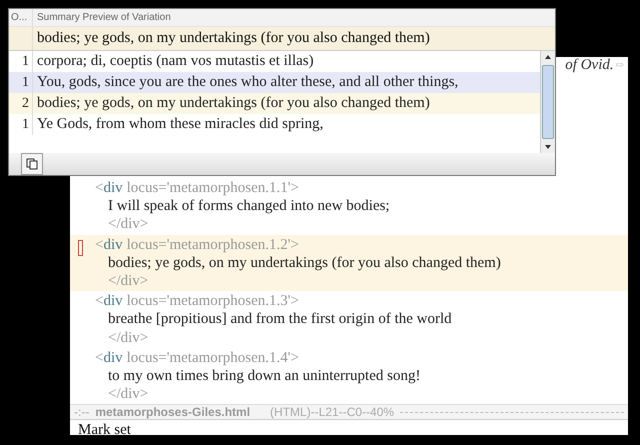  I want to click on minibuffer-message: Mark set, so click(104, 430).